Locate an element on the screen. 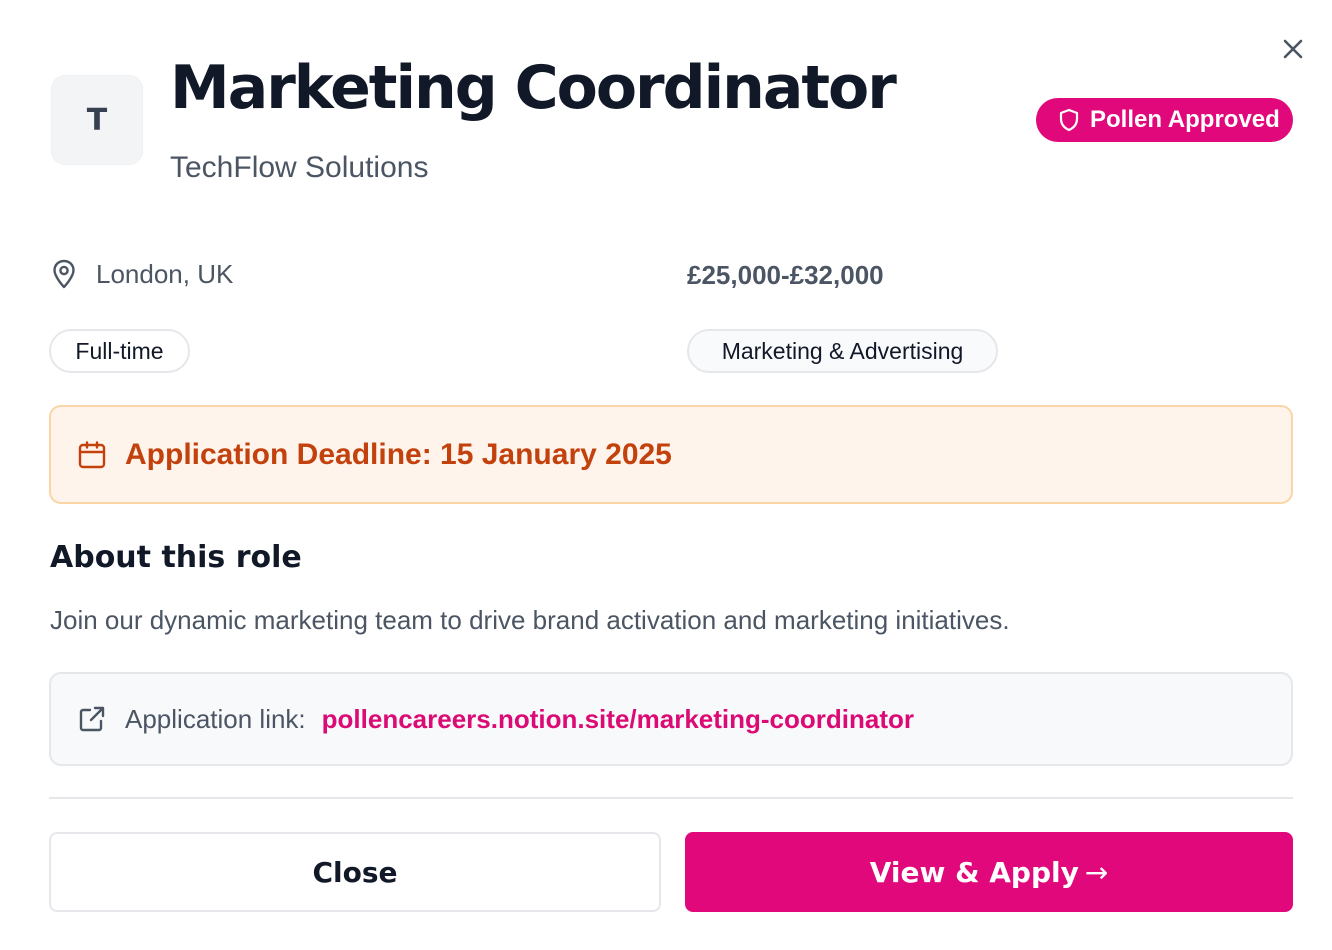 The height and width of the screenshot is (950, 1332). company-logo-letter: T is located at coordinates (97, 120).